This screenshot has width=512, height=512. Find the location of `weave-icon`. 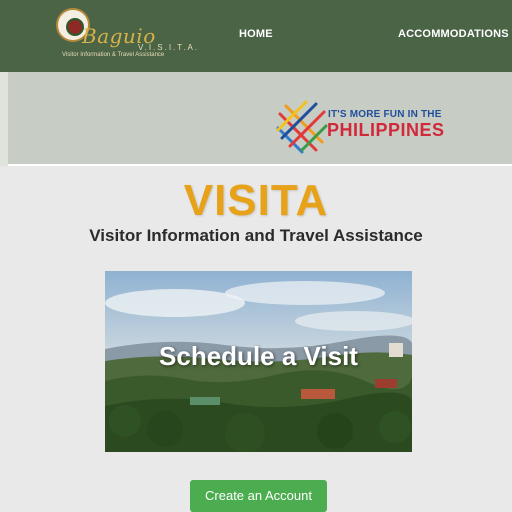

weave-icon is located at coordinates (302, 127).